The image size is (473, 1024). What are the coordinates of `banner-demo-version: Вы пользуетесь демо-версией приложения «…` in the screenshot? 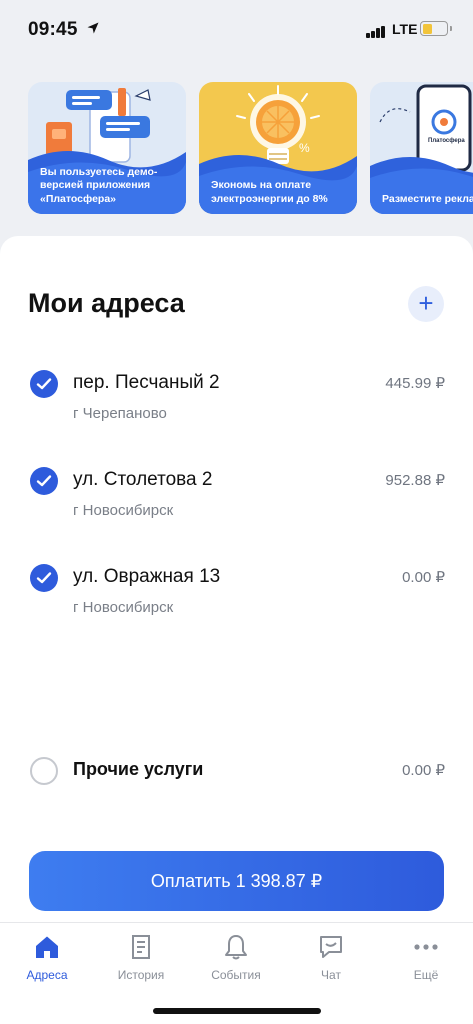 It's located at (107, 148).